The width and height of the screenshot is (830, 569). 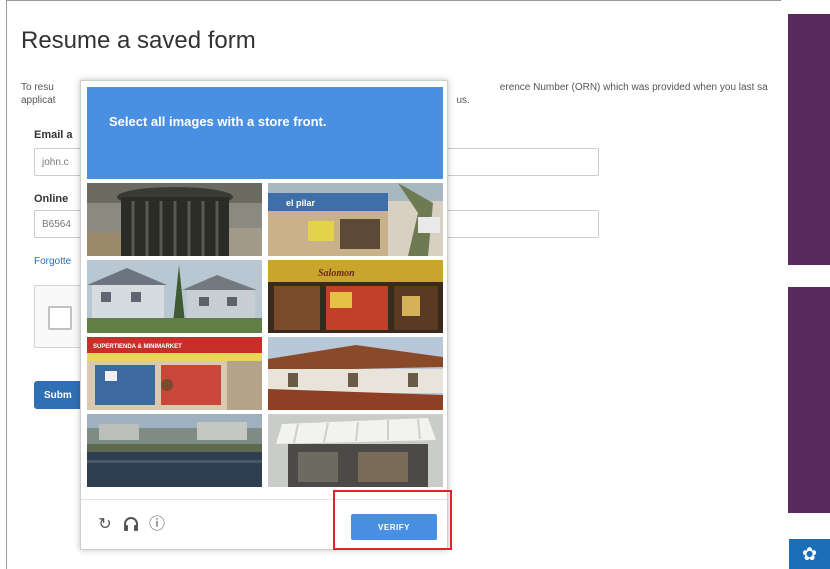 I want to click on recaptcha-checkbox, so click(x=60, y=318).